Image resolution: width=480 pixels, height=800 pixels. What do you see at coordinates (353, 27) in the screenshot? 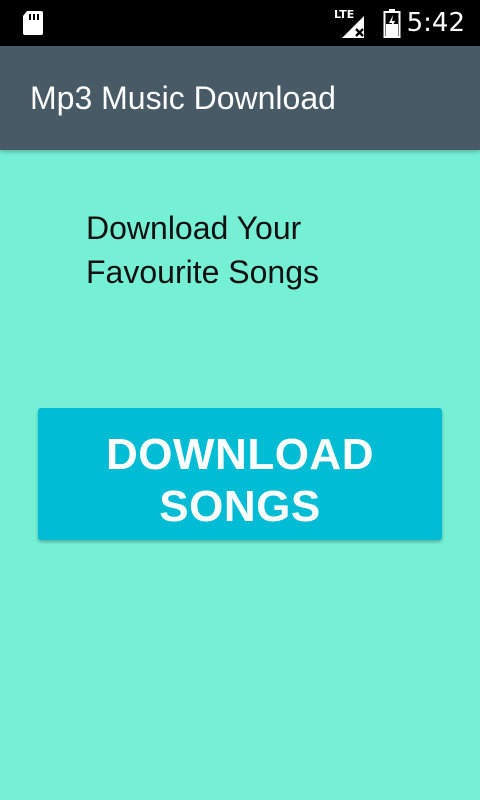
I see `signal-icon` at bounding box center [353, 27].